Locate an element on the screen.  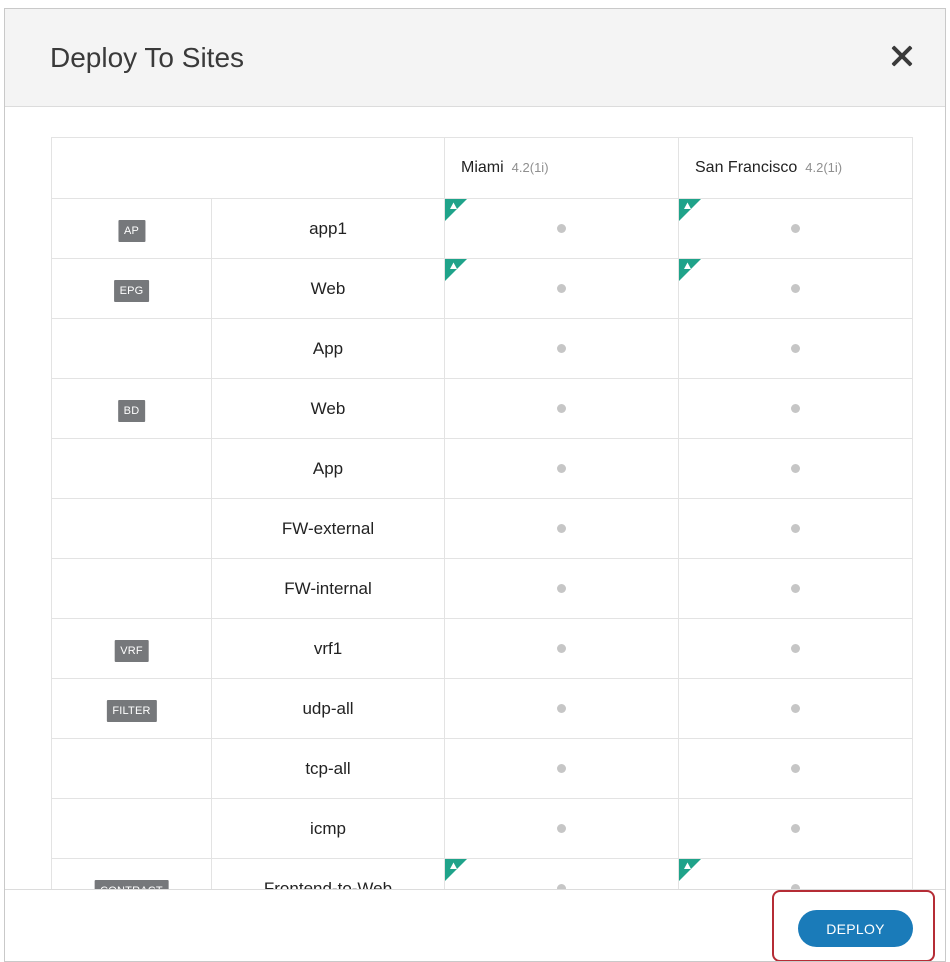
table-row: AP app1 is located at coordinates (482, 228).